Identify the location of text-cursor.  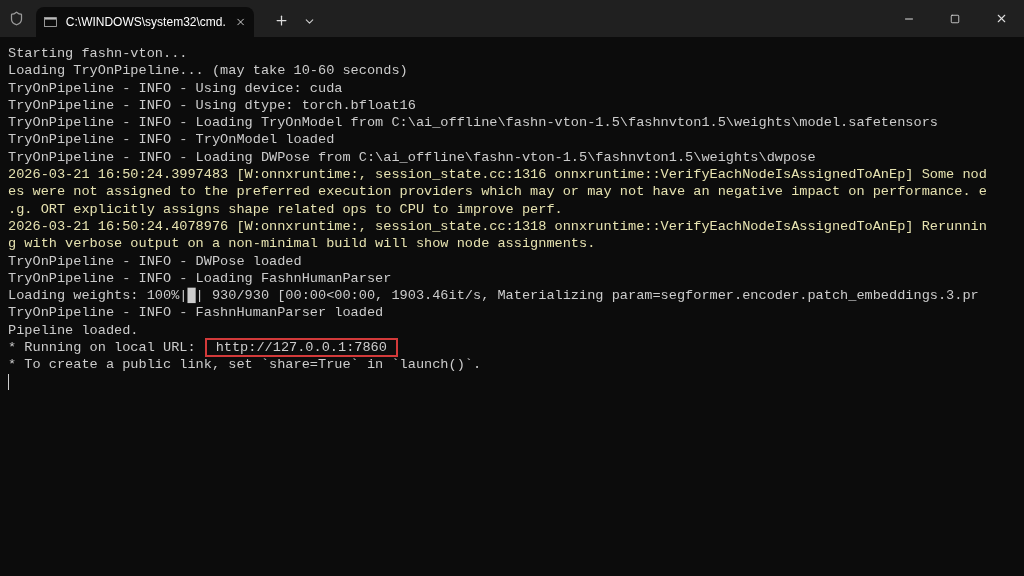
(8, 381).